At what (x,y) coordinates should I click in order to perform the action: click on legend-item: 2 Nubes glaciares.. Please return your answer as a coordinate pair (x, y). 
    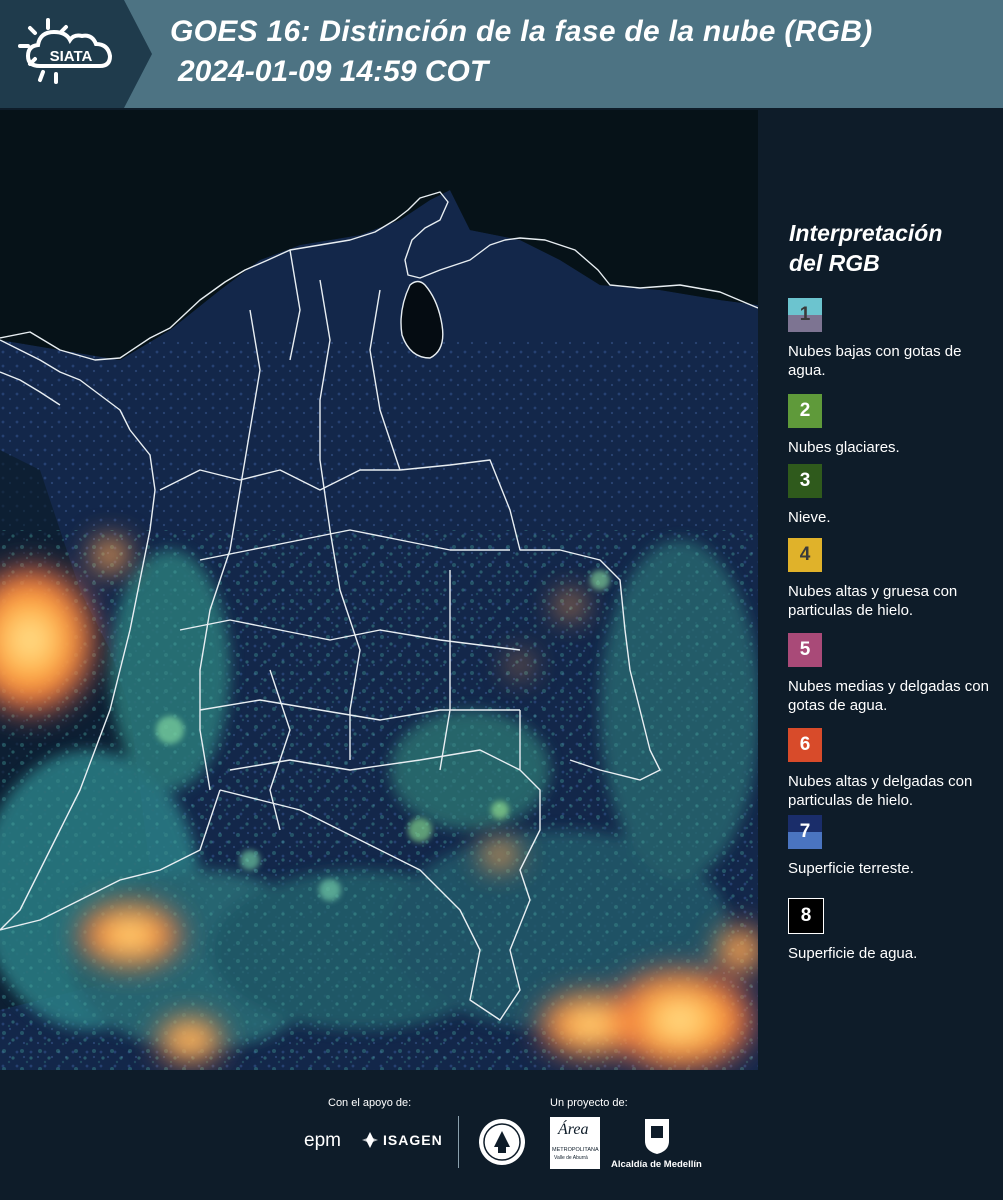
    Looking at the image, I should click on (893, 425).